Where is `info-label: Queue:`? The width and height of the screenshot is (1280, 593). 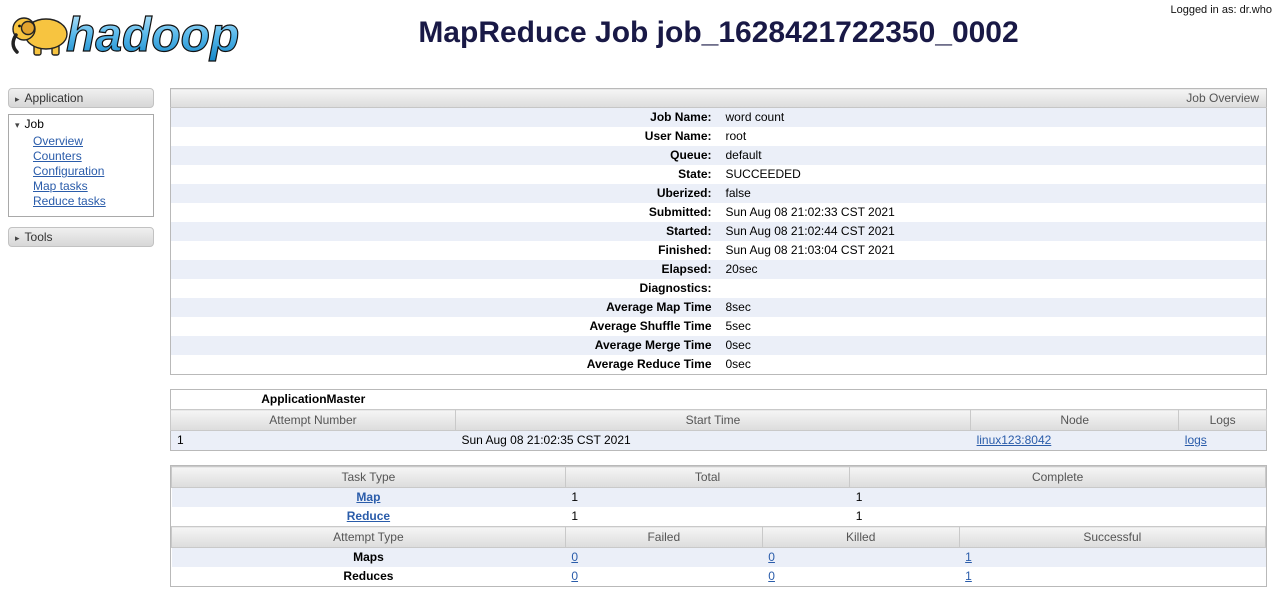 info-label: Queue: is located at coordinates (691, 155).